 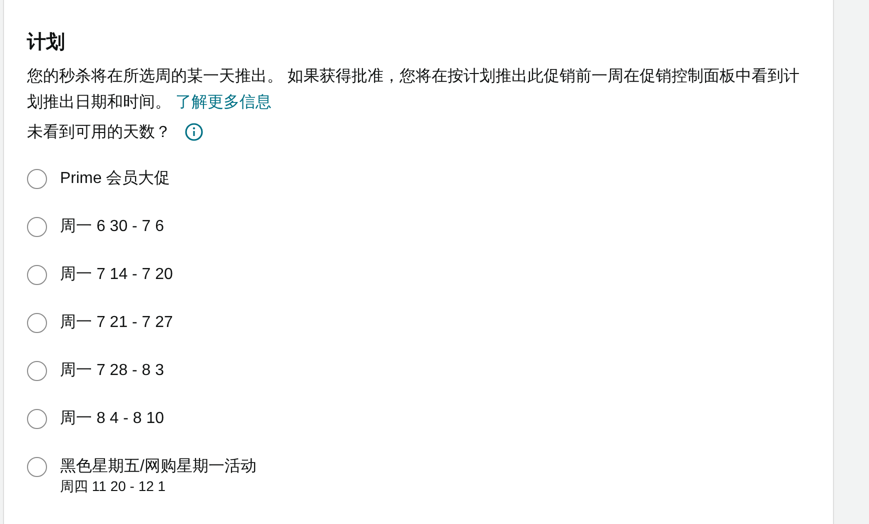 What do you see at coordinates (116, 323) in the screenshot?
I see `option-label: 周一 7 21 - 7 27` at bounding box center [116, 323].